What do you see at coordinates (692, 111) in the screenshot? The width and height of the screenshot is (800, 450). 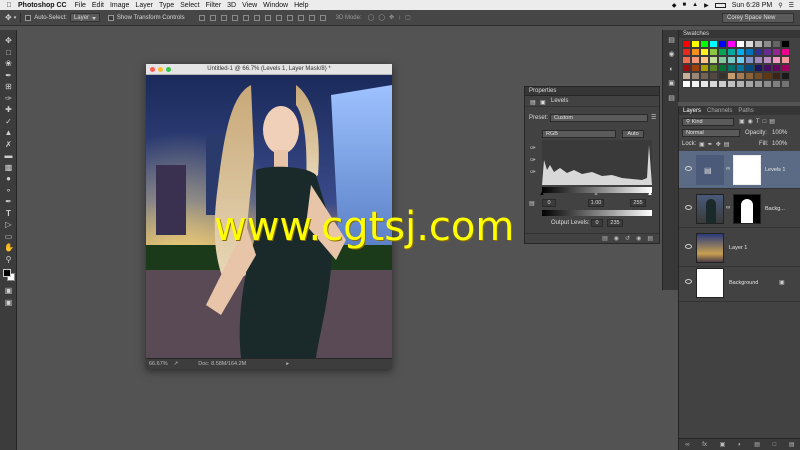 I see `tab-layers: Layers` at bounding box center [692, 111].